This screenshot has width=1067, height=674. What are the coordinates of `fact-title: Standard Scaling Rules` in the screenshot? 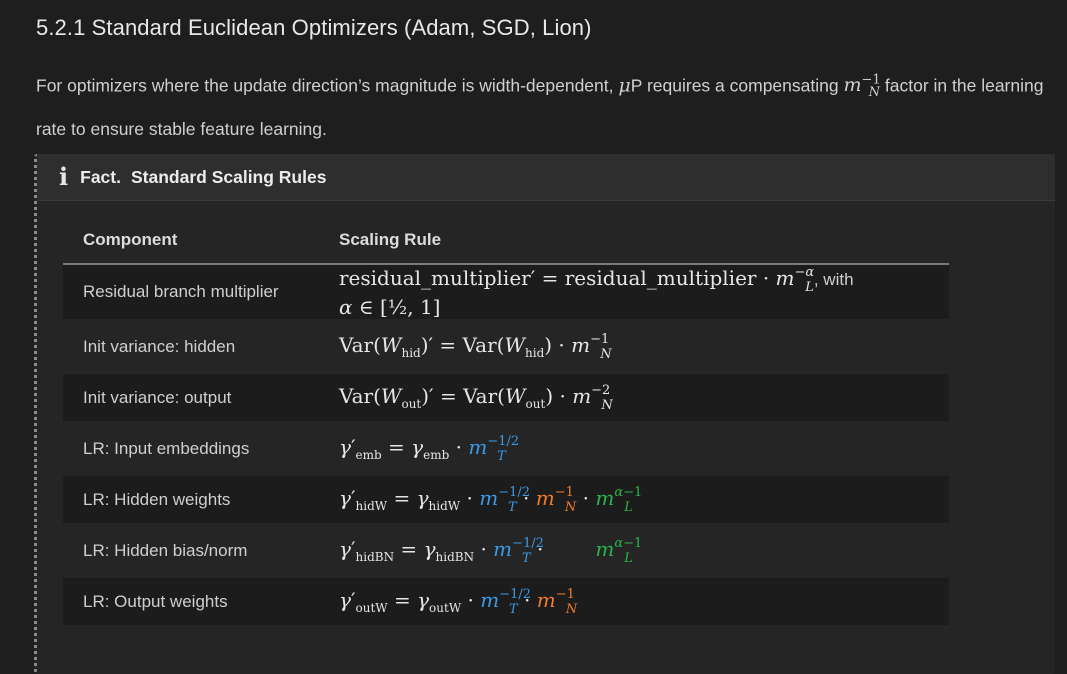 It's located at (228, 176).